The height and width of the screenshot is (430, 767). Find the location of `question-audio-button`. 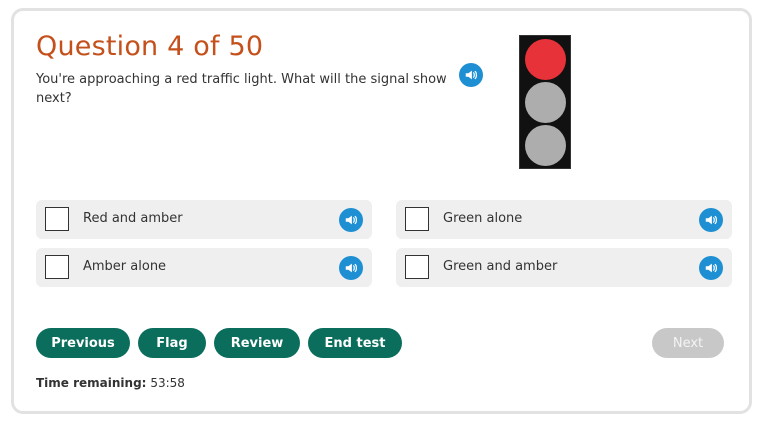

question-audio-button is located at coordinates (471, 75).